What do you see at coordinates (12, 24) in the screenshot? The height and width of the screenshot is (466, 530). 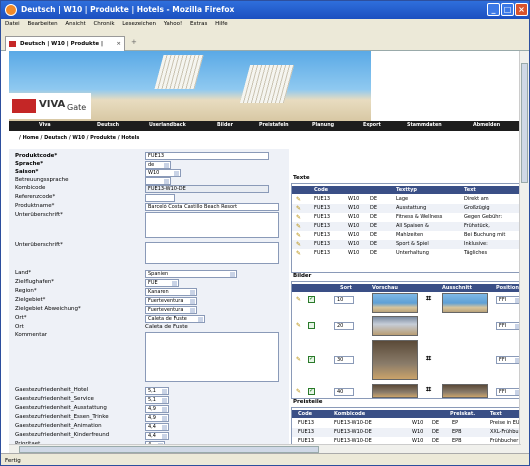 I see `menu-datei: Datei` at bounding box center [12, 24].